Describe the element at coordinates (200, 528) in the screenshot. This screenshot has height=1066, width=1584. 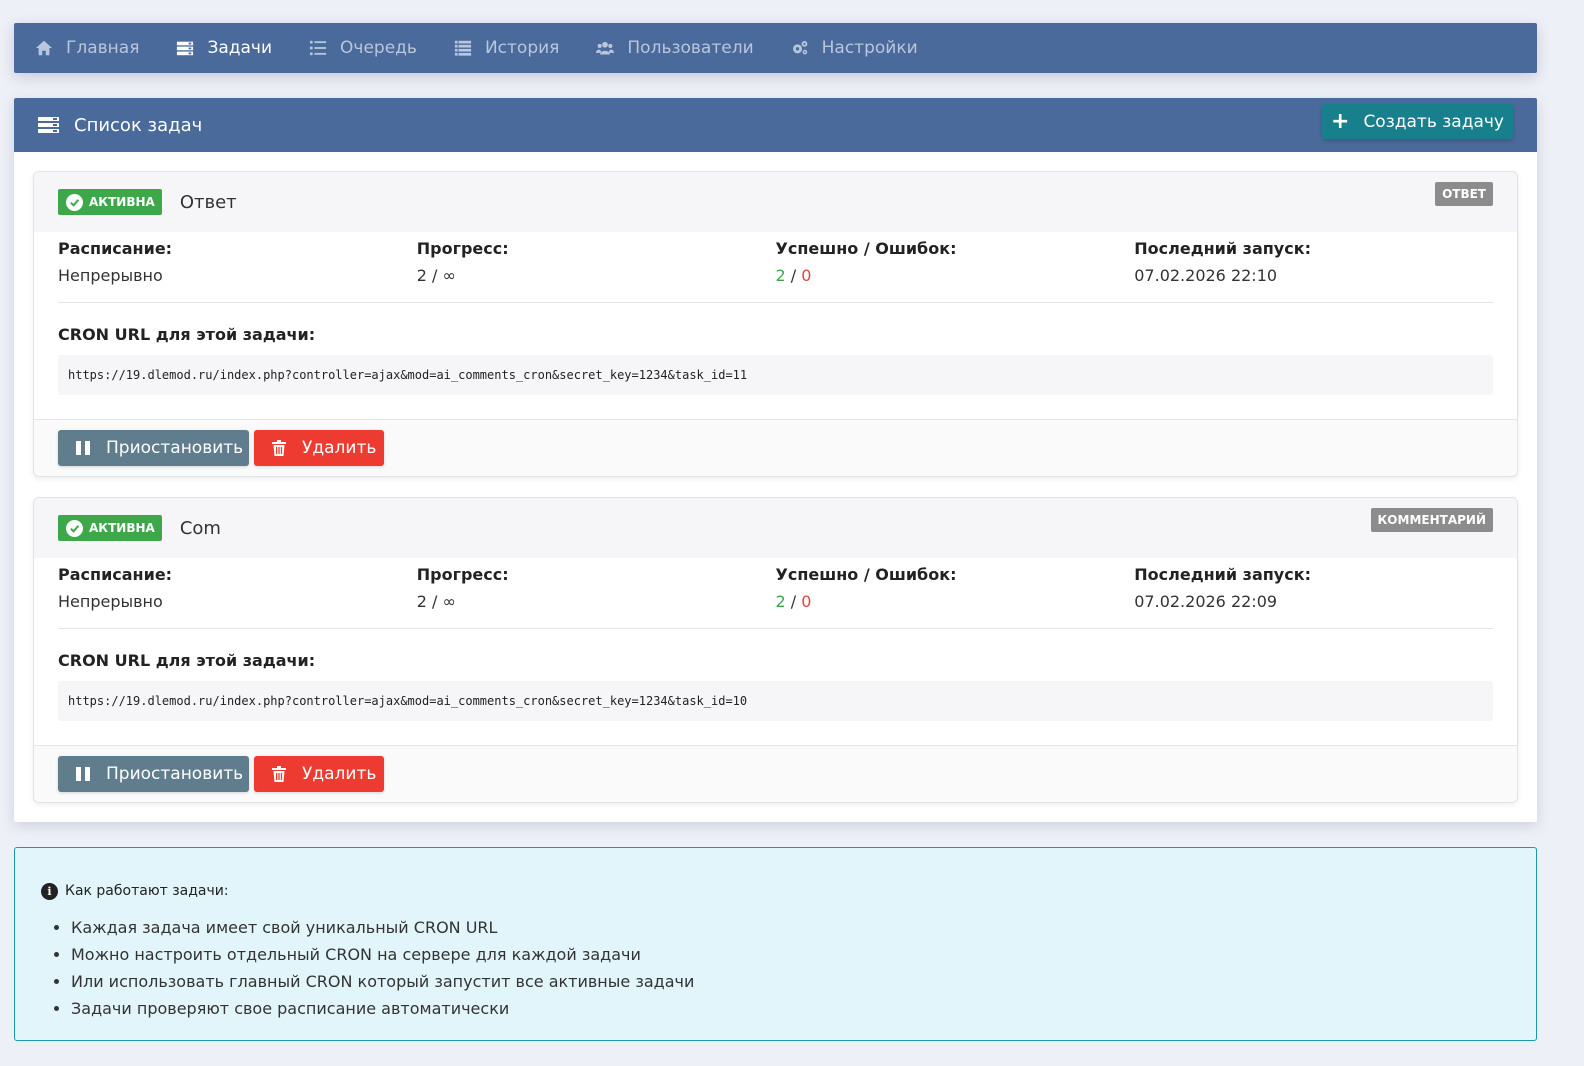
I see `task-name: Com` at that location.